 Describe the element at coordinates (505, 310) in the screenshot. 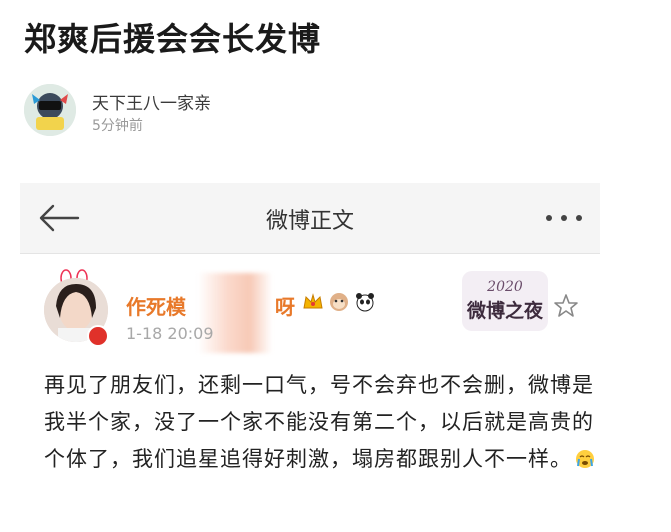

I see `svg-text: 微博之夜` at that location.